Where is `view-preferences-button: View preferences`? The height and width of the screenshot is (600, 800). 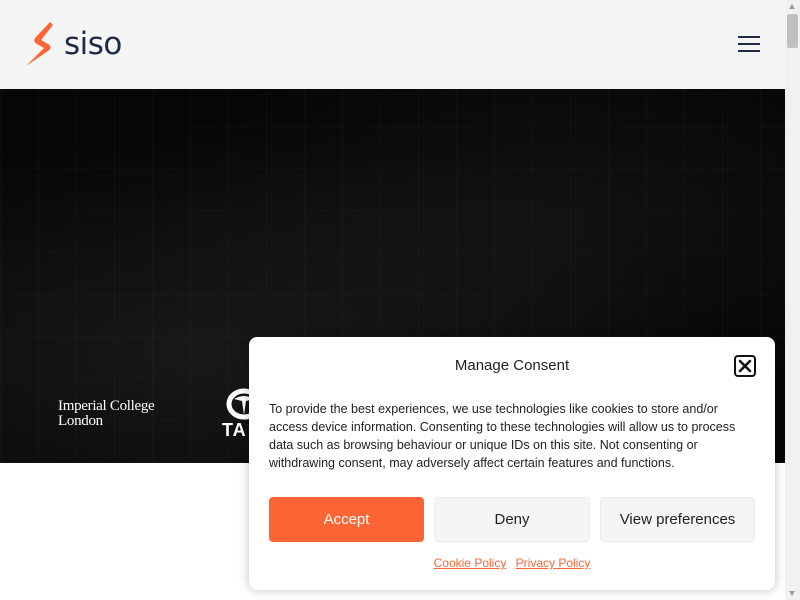
view-preferences-button: View preferences is located at coordinates (677, 519).